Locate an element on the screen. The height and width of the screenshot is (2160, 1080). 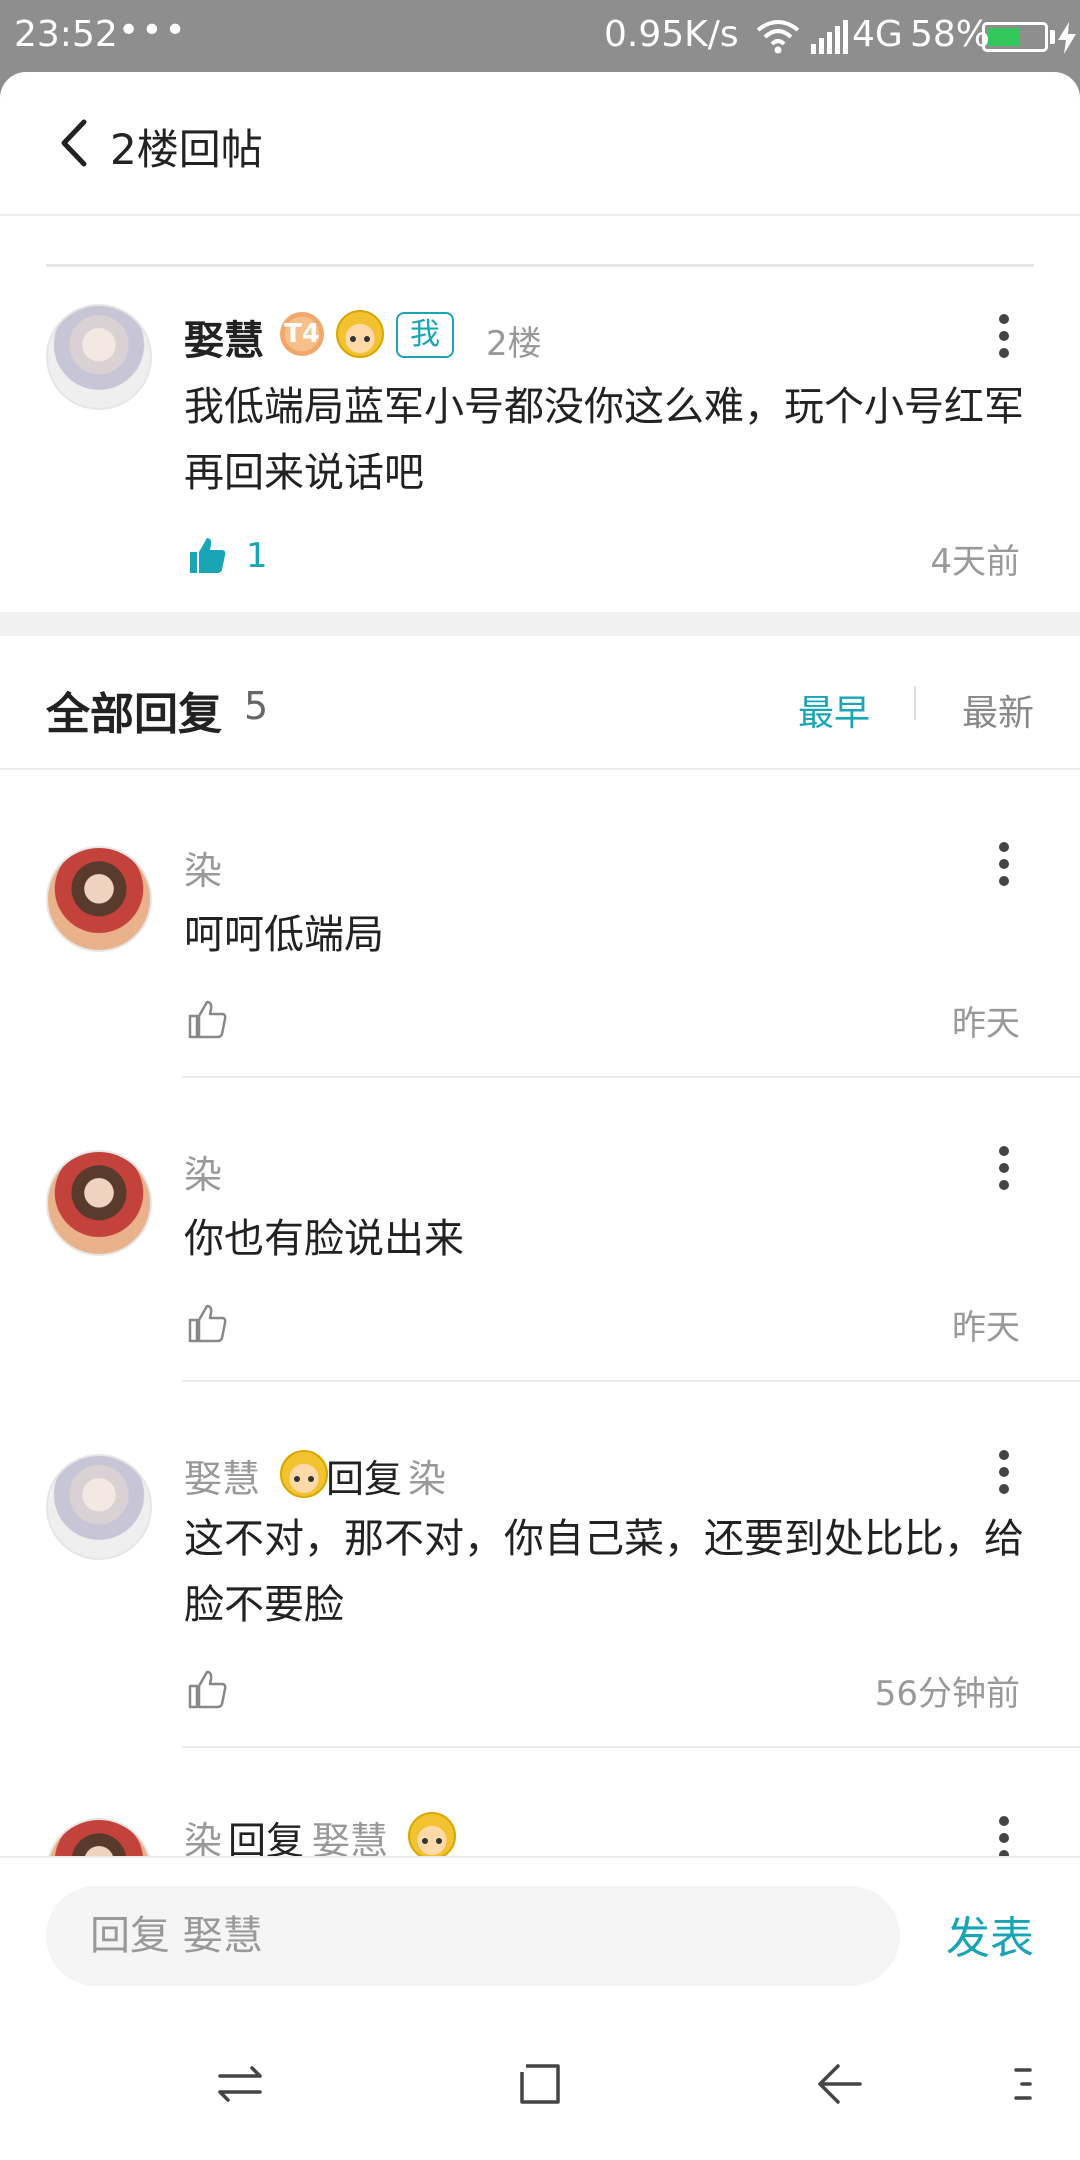
sort-earliest-tab: 最早 is located at coordinates (834, 710).